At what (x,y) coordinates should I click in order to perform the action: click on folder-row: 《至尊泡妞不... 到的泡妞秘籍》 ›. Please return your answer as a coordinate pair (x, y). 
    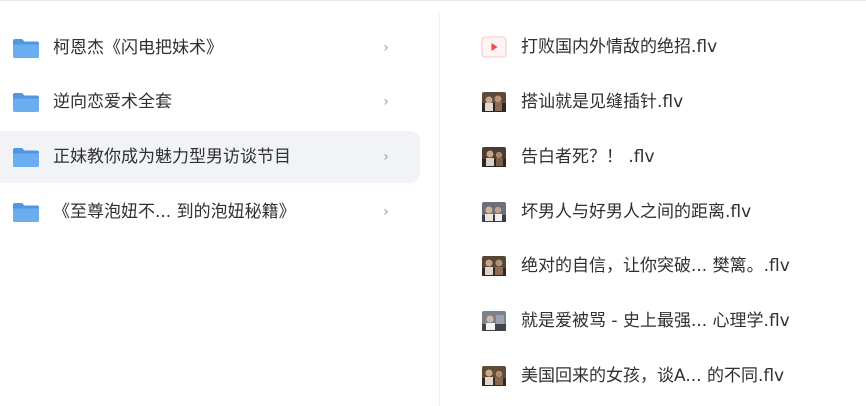
    Looking at the image, I should click on (210, 212).